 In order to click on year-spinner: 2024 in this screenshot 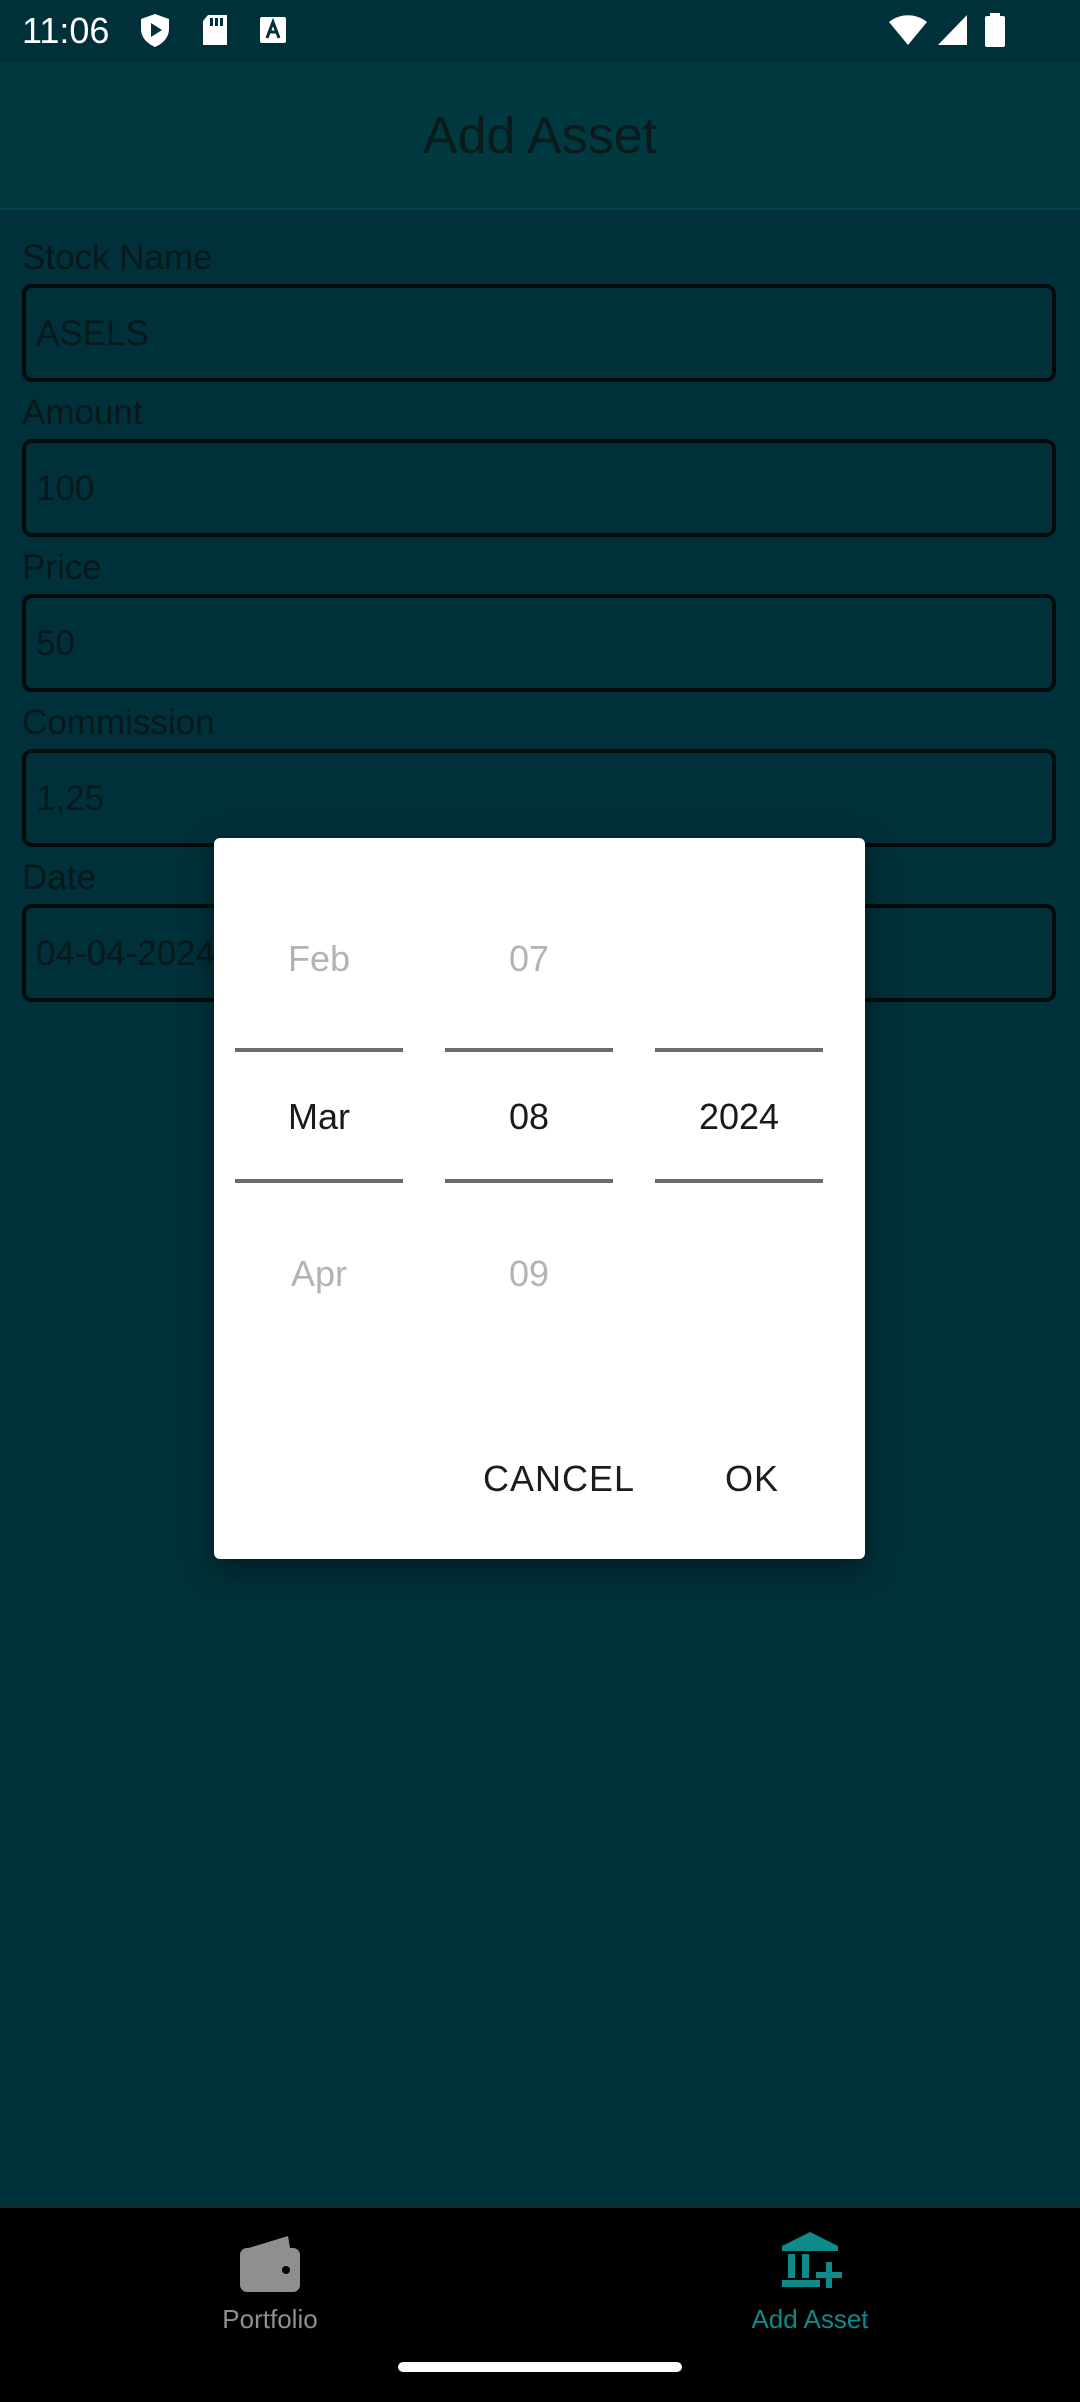, I will do `click(739, 1078)`.